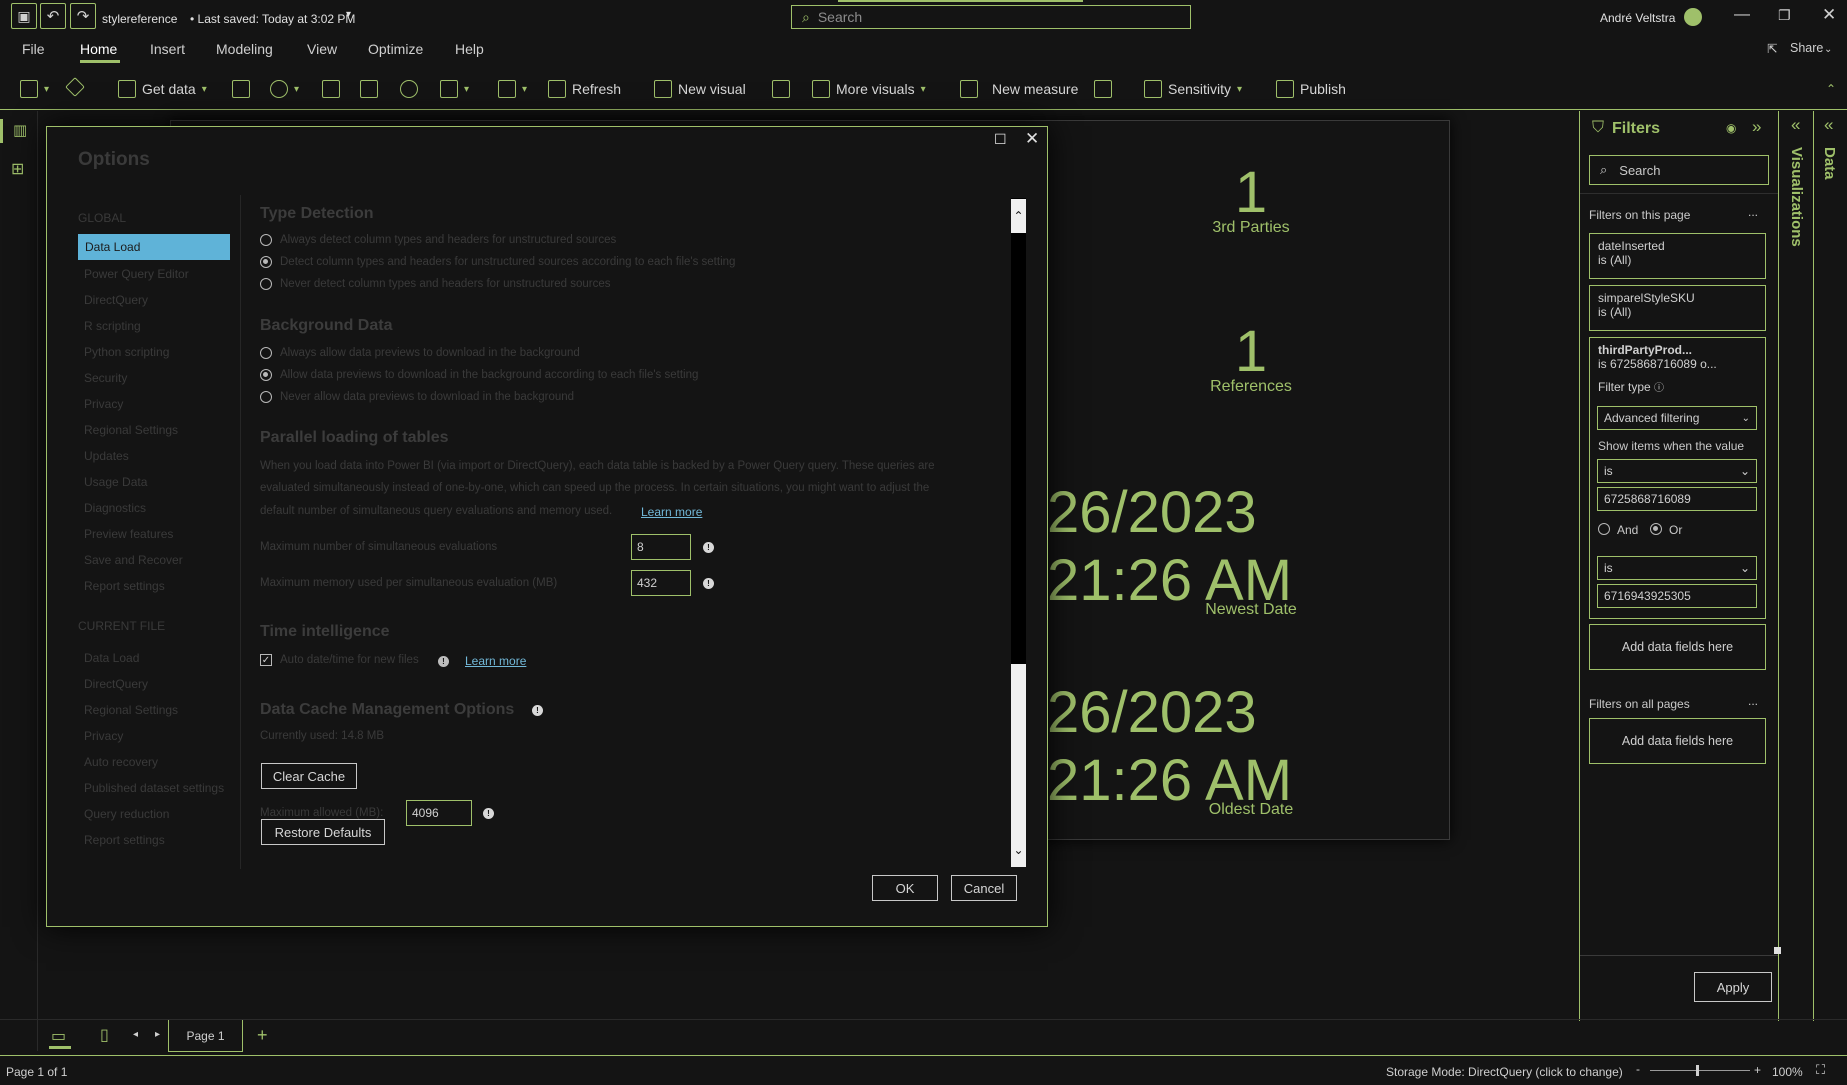 This screenshot has width=1847, height=1085. Describe the element at coordinates (1000, 139) in the screenshot. I see `maximize-icon: ☐` at that location.